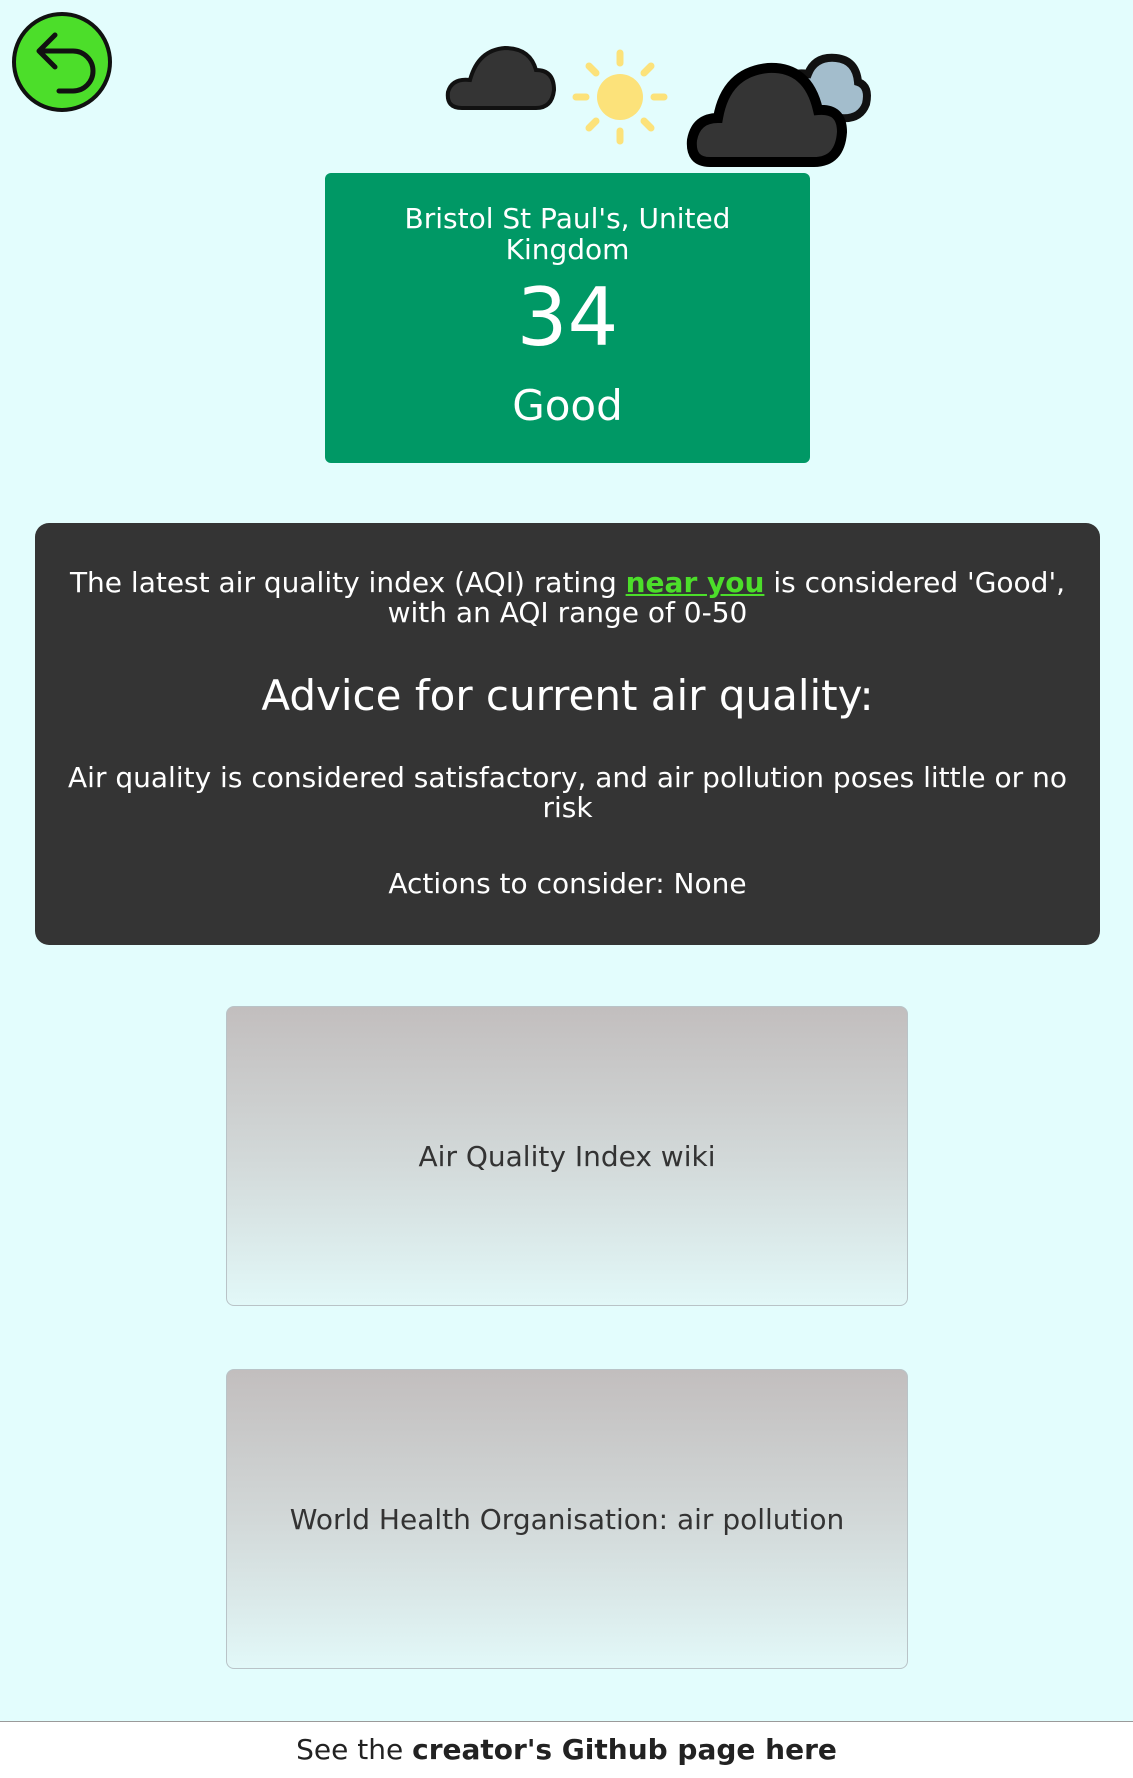 The width and height of the screenshot is (1133, 1778). I want to click on aqi-wiki-link: Air Quality Index wiki, so click(567, 1156).